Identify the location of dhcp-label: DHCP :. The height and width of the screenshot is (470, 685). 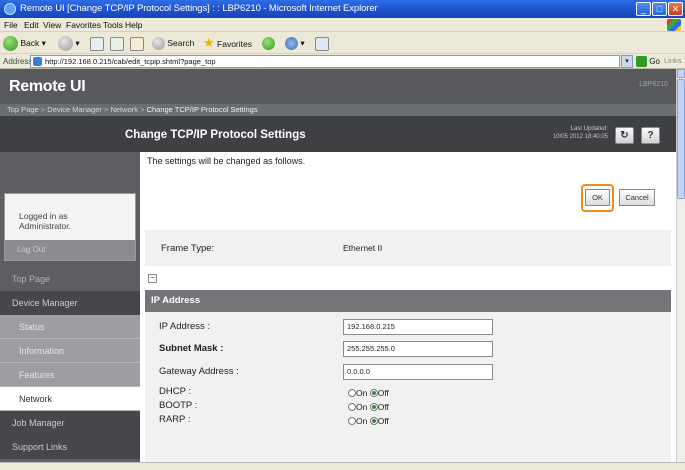
(175, 391).